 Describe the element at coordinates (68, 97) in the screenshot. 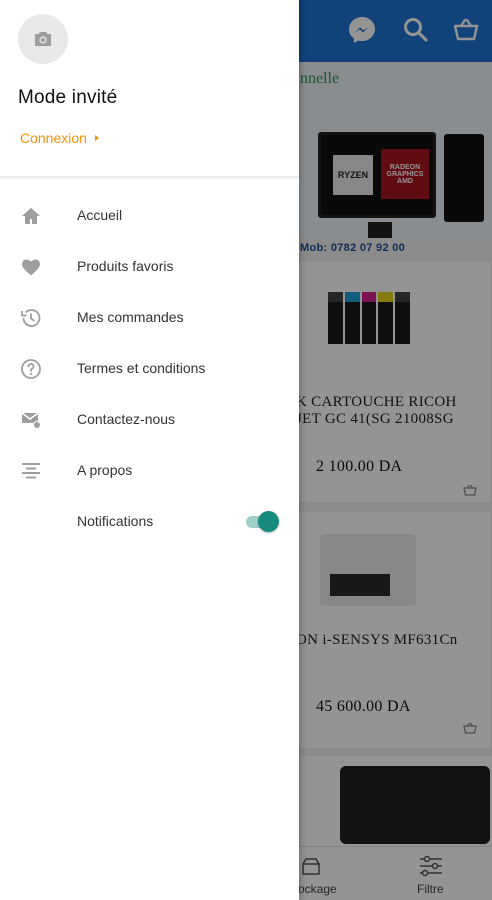

I see `guest-mode-label: Mode invité` at that location.